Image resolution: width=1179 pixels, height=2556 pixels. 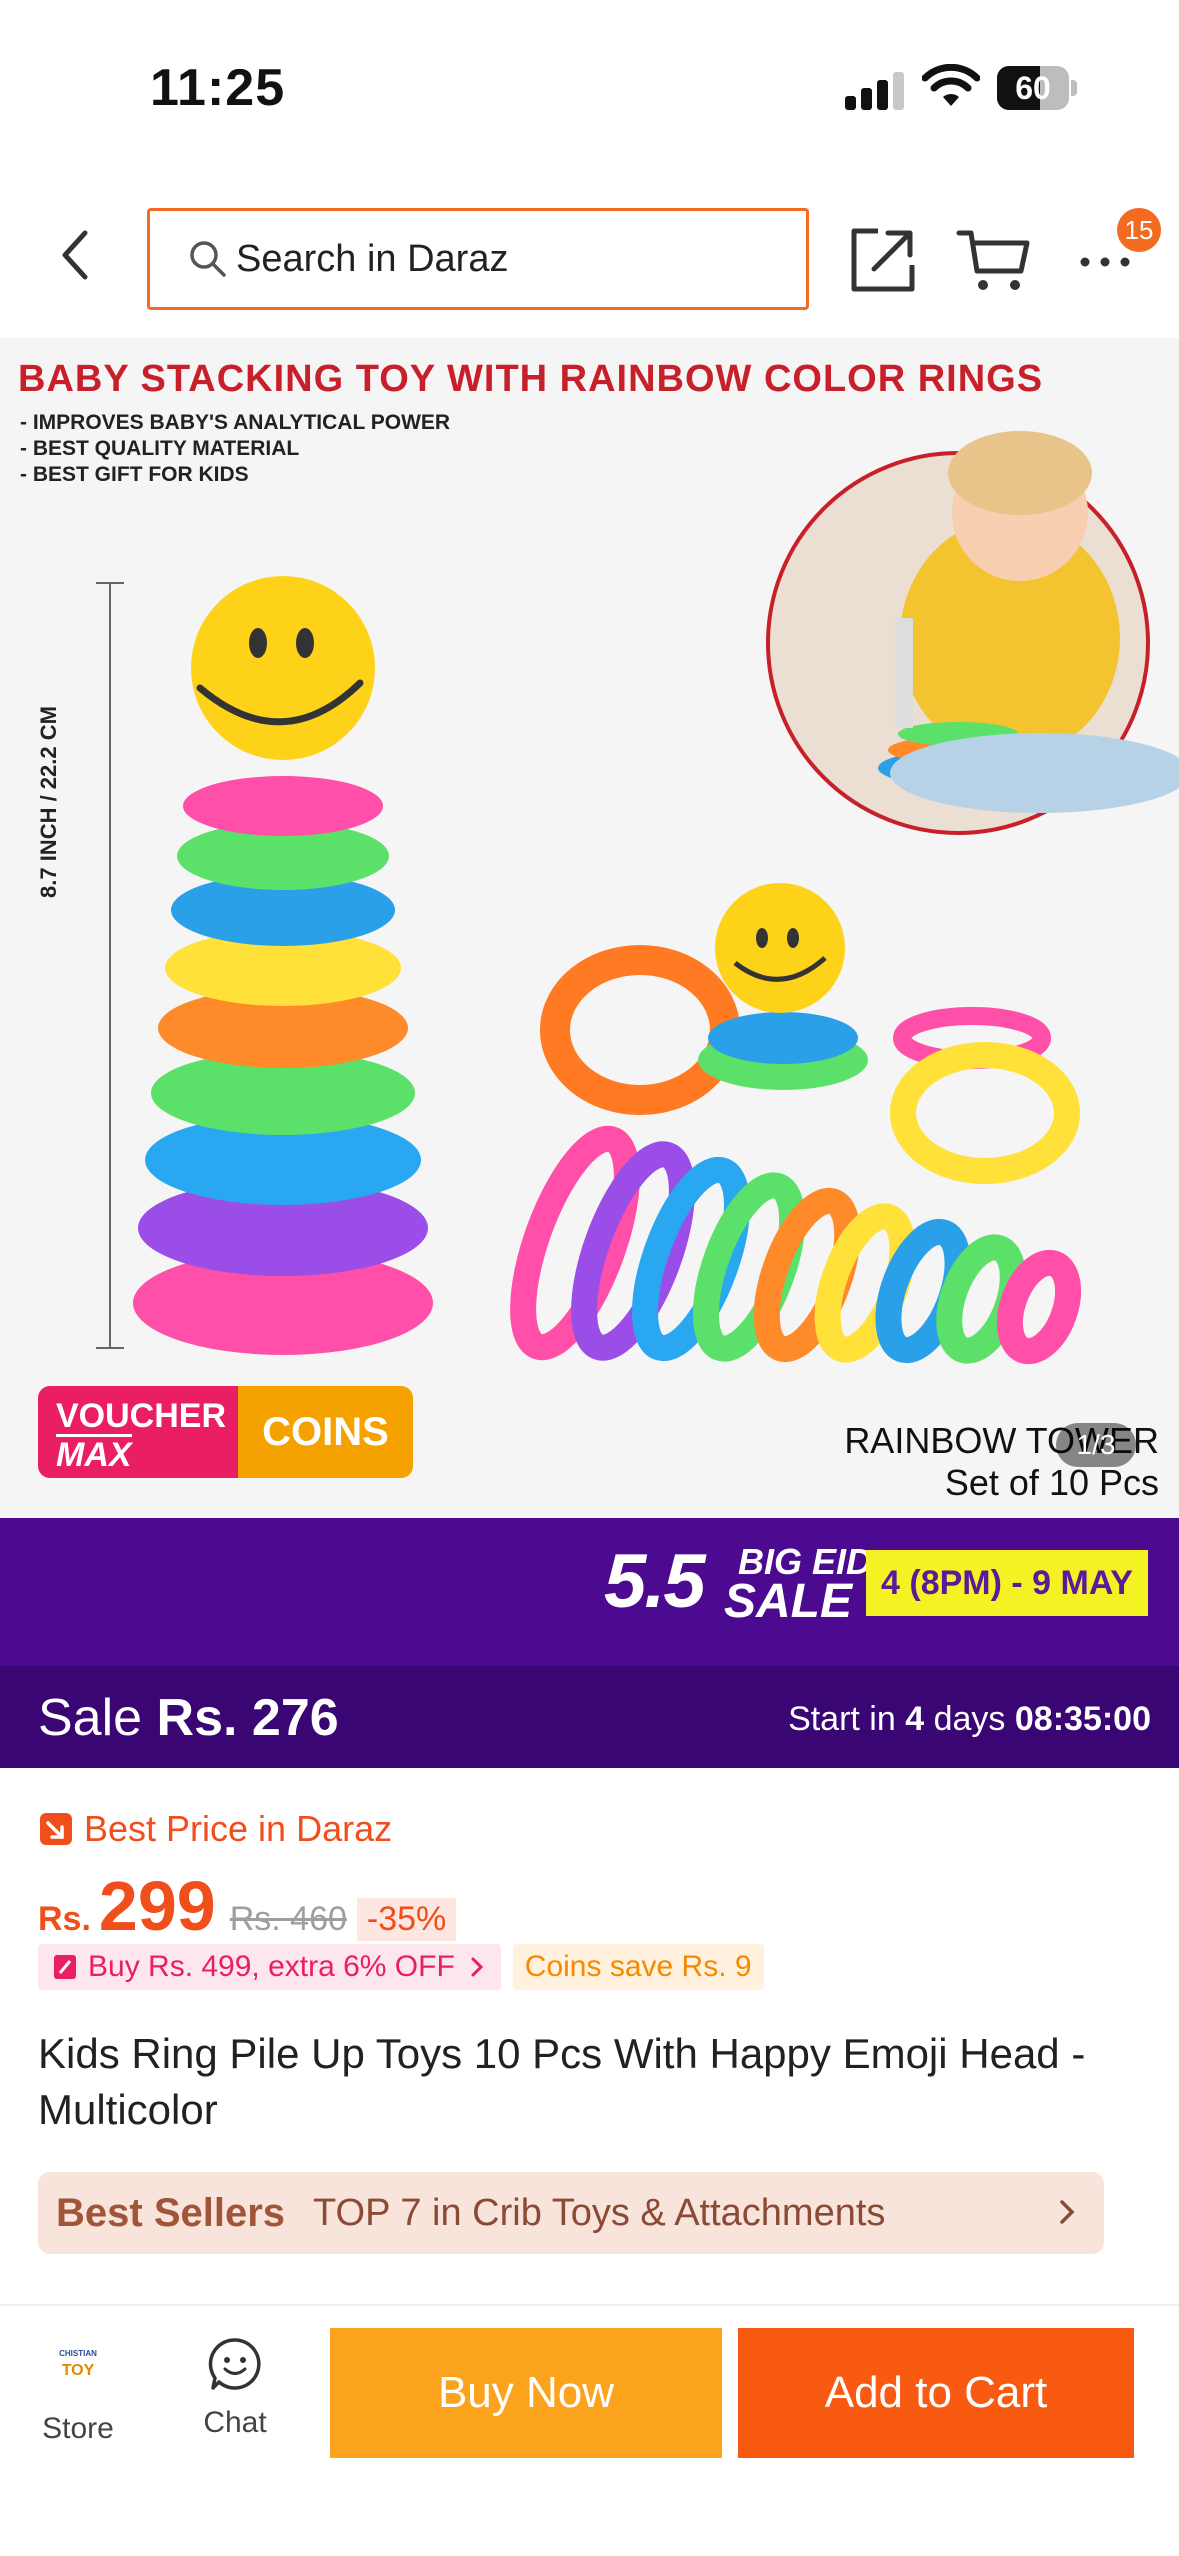 What do you see at coordinates (951, 85) in the screenshot?
I see `wifi-icon` at bounding box center [951, 85].